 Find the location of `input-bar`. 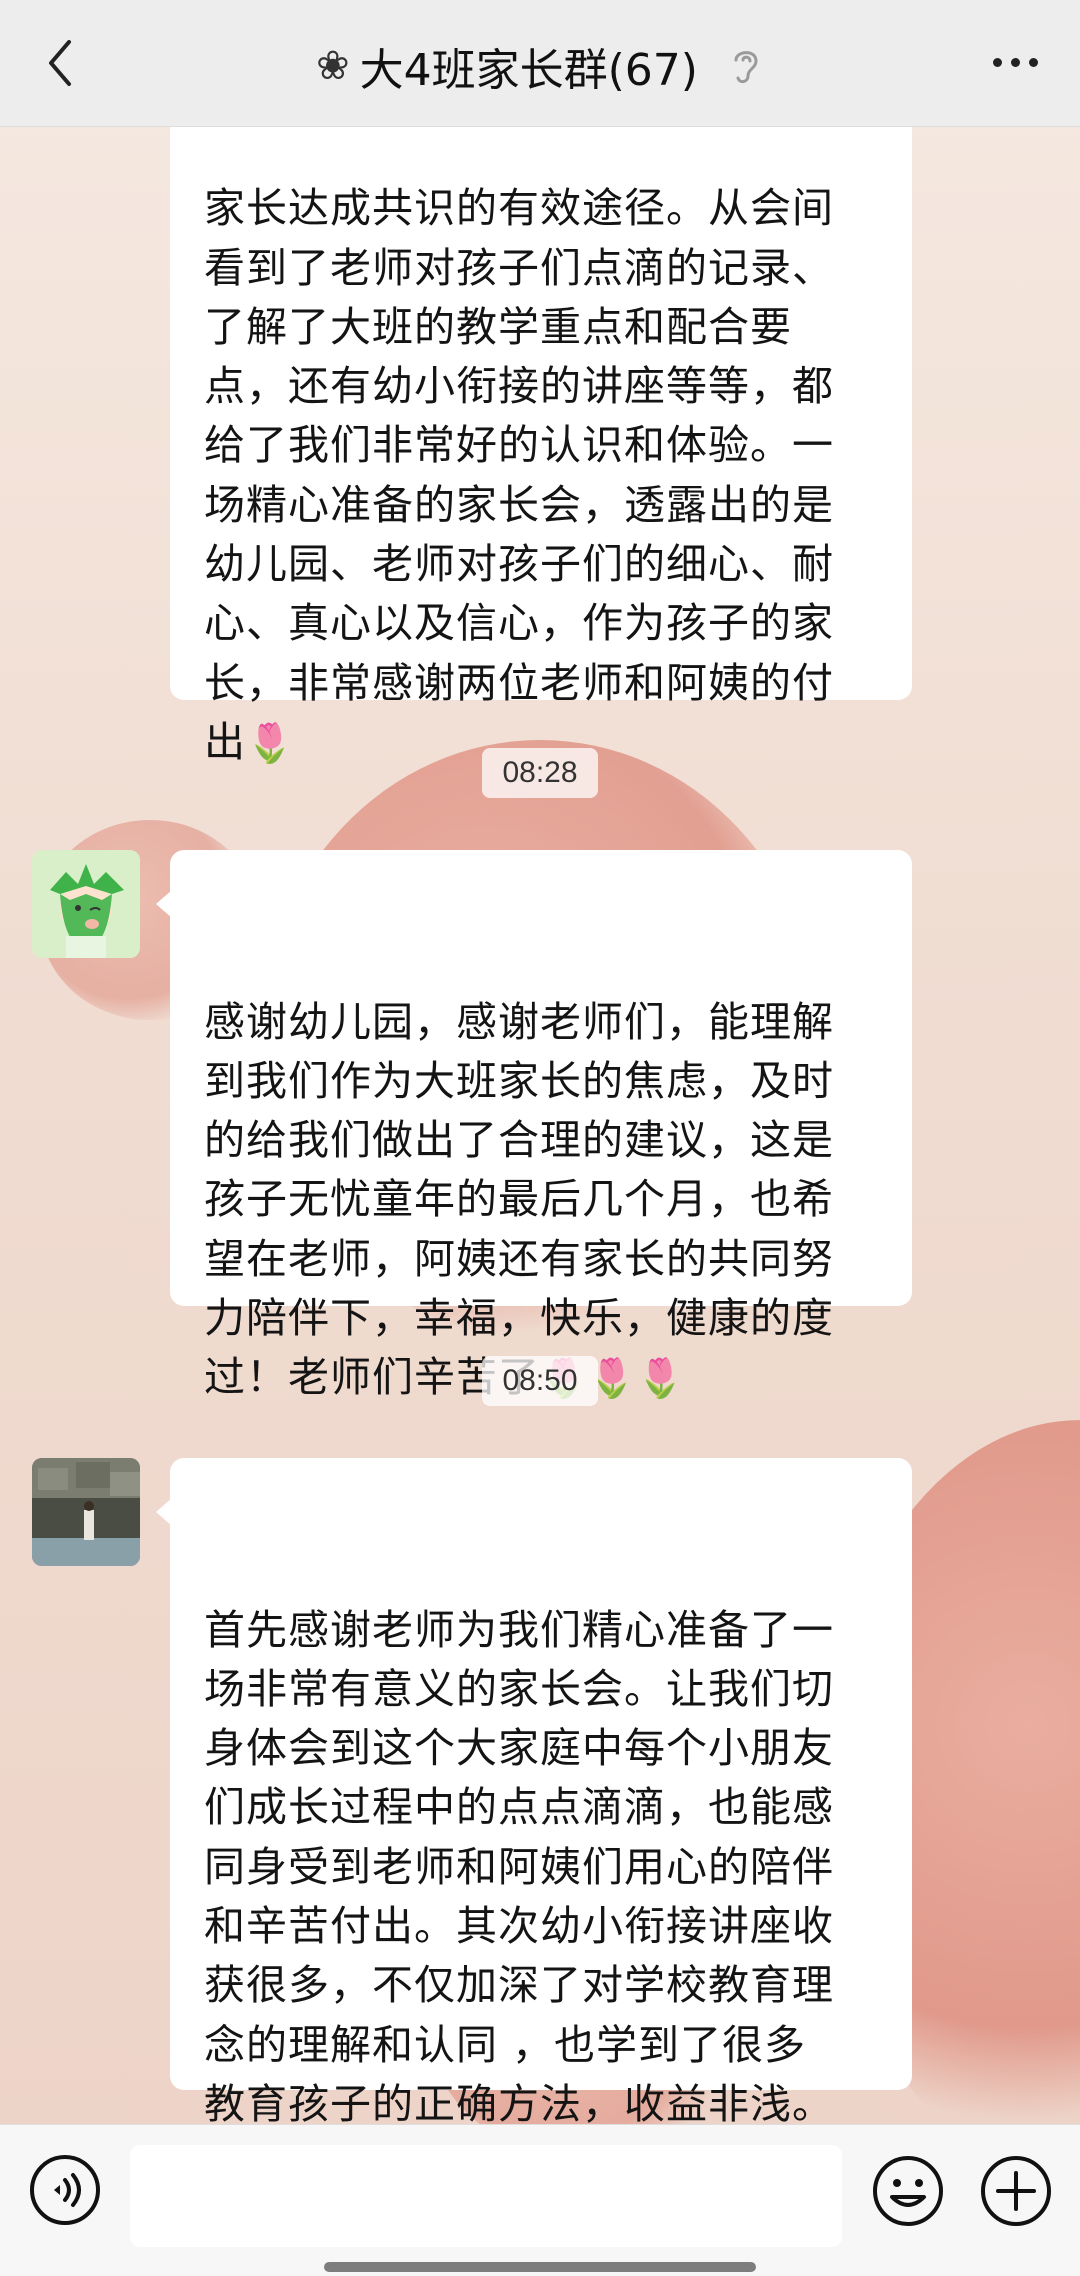

input-bar is located at coordinates (540, 2200).